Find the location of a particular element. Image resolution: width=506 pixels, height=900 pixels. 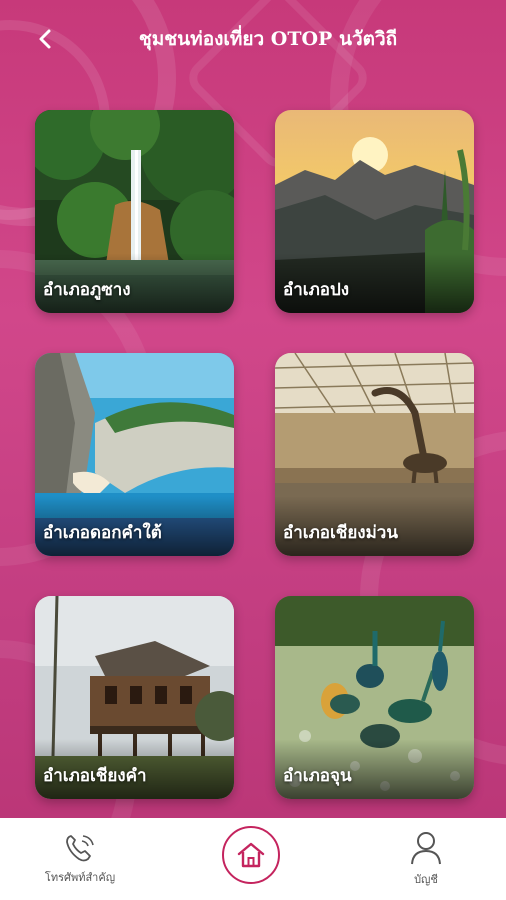

nav-label: โทรศัพท์สำคัญ is located at coordinates (80, 877).